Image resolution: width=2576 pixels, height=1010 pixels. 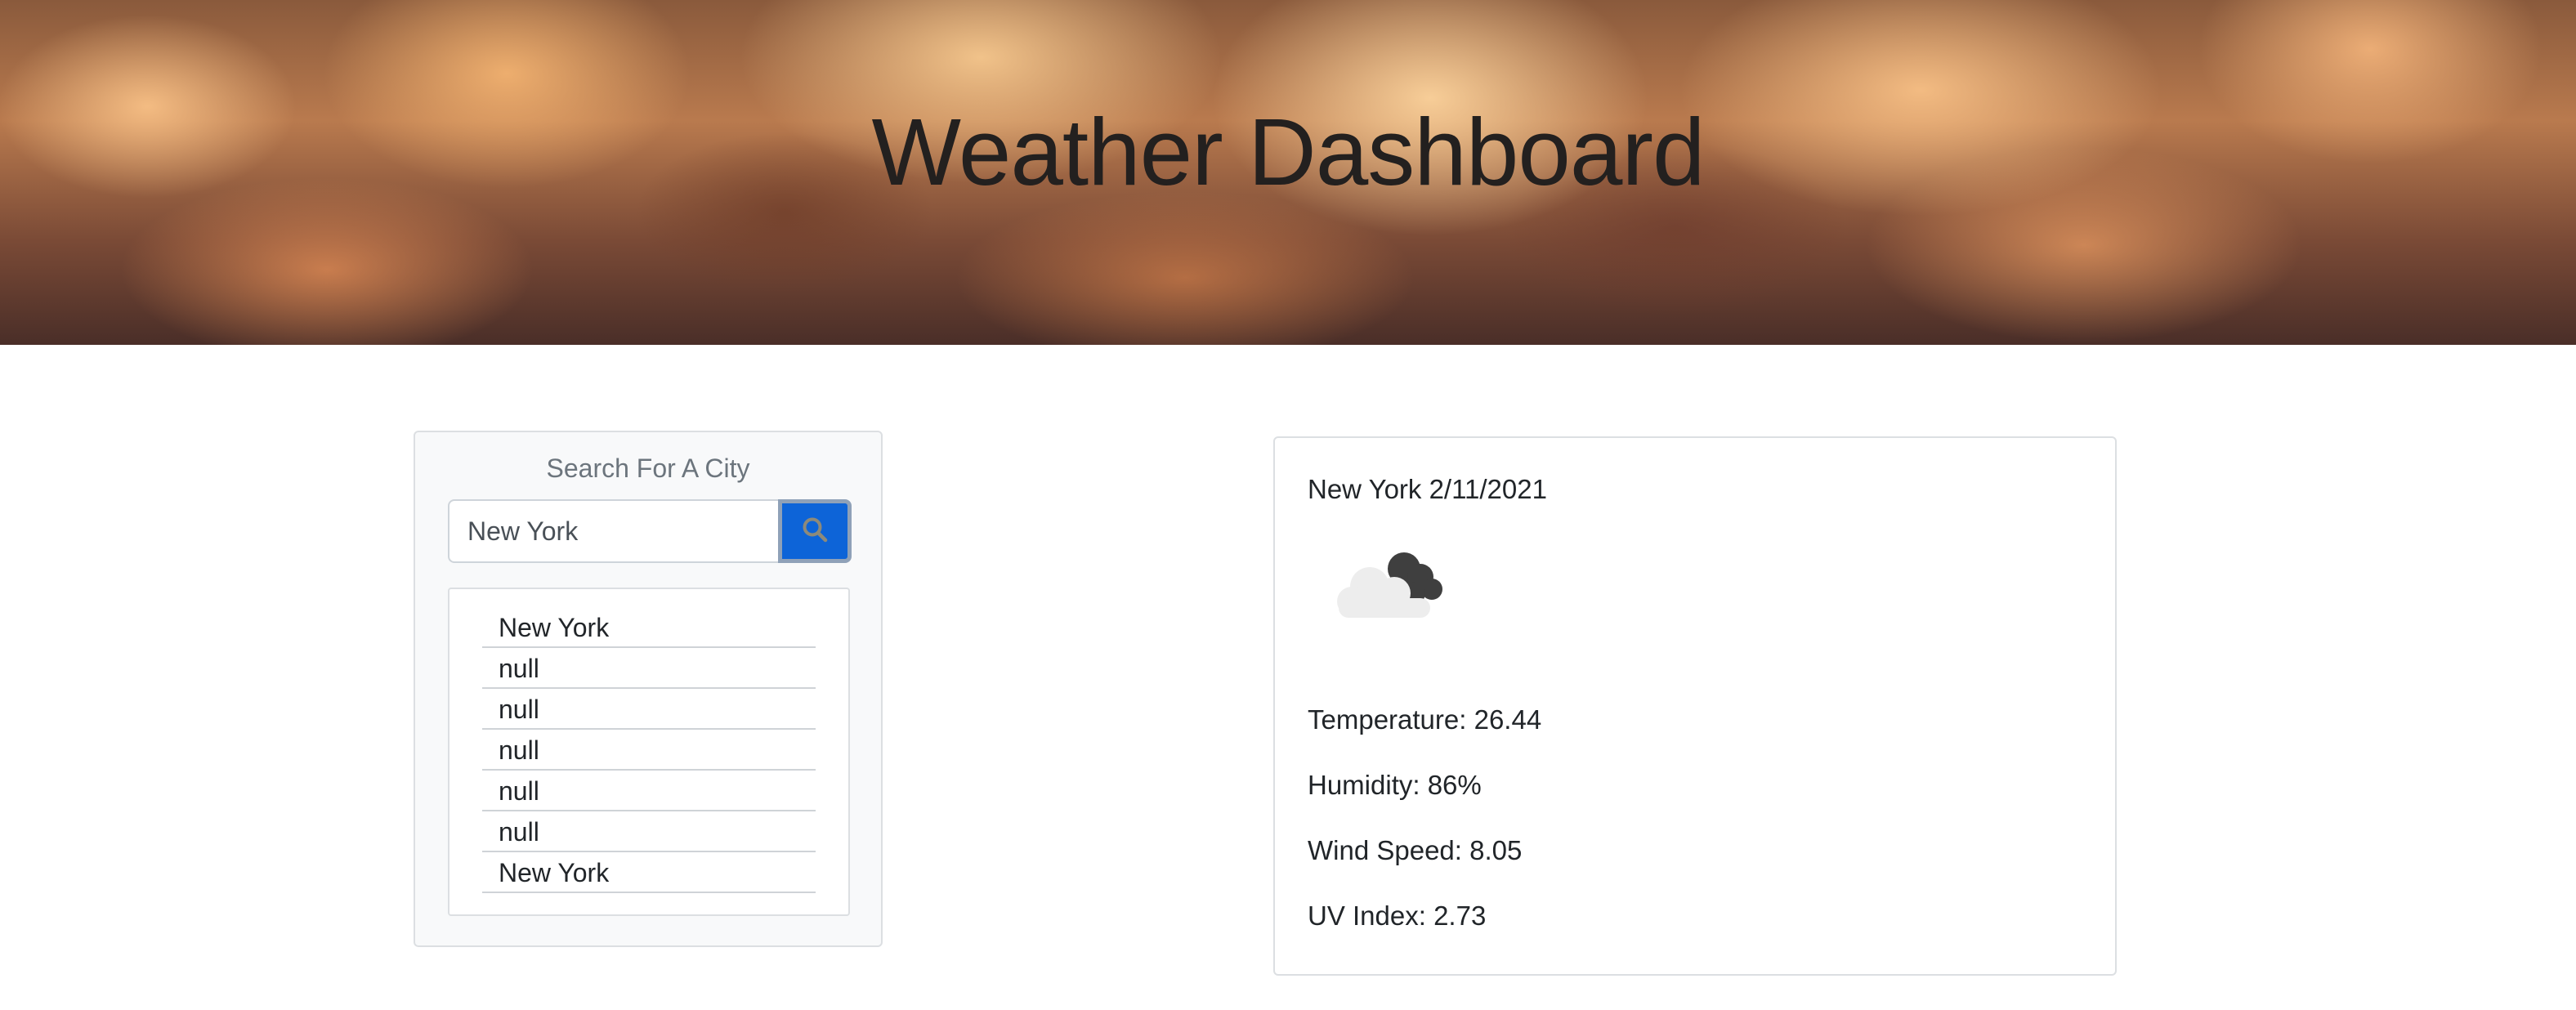 I want to click on city-date-heading: New York 2/11/2021, so click(x=1427, y=489).